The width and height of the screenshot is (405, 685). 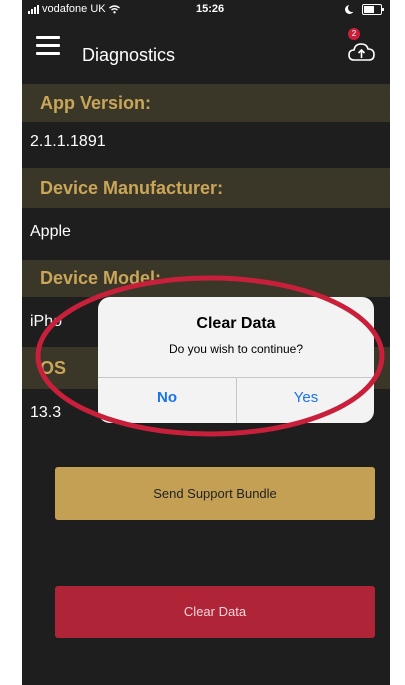 What do you see at coordinates (236, 349) in the screenshot?
I see `dialog-message: Do you wish to continue?` at bounding box center [236, 349].